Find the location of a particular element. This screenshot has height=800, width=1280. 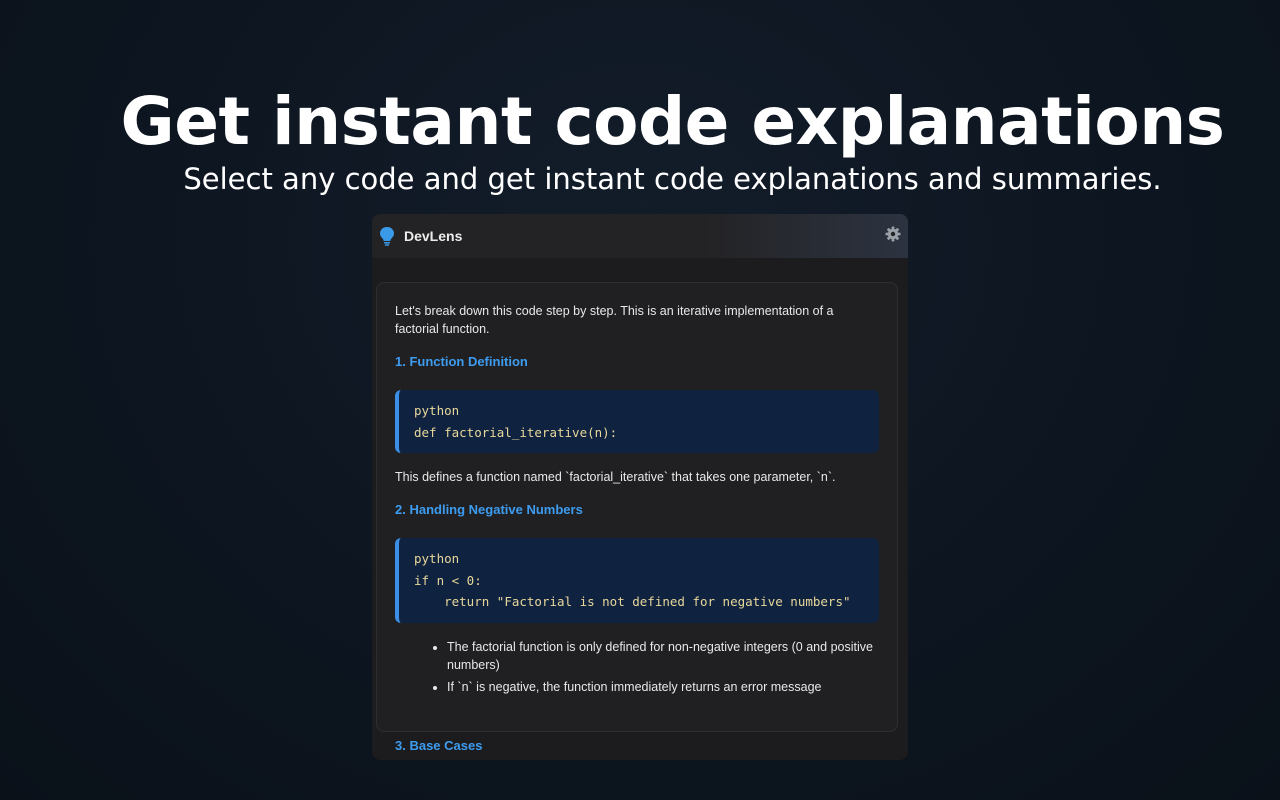

code-block: python def factorial_iterative(n): is located at coordinates (637, 421).